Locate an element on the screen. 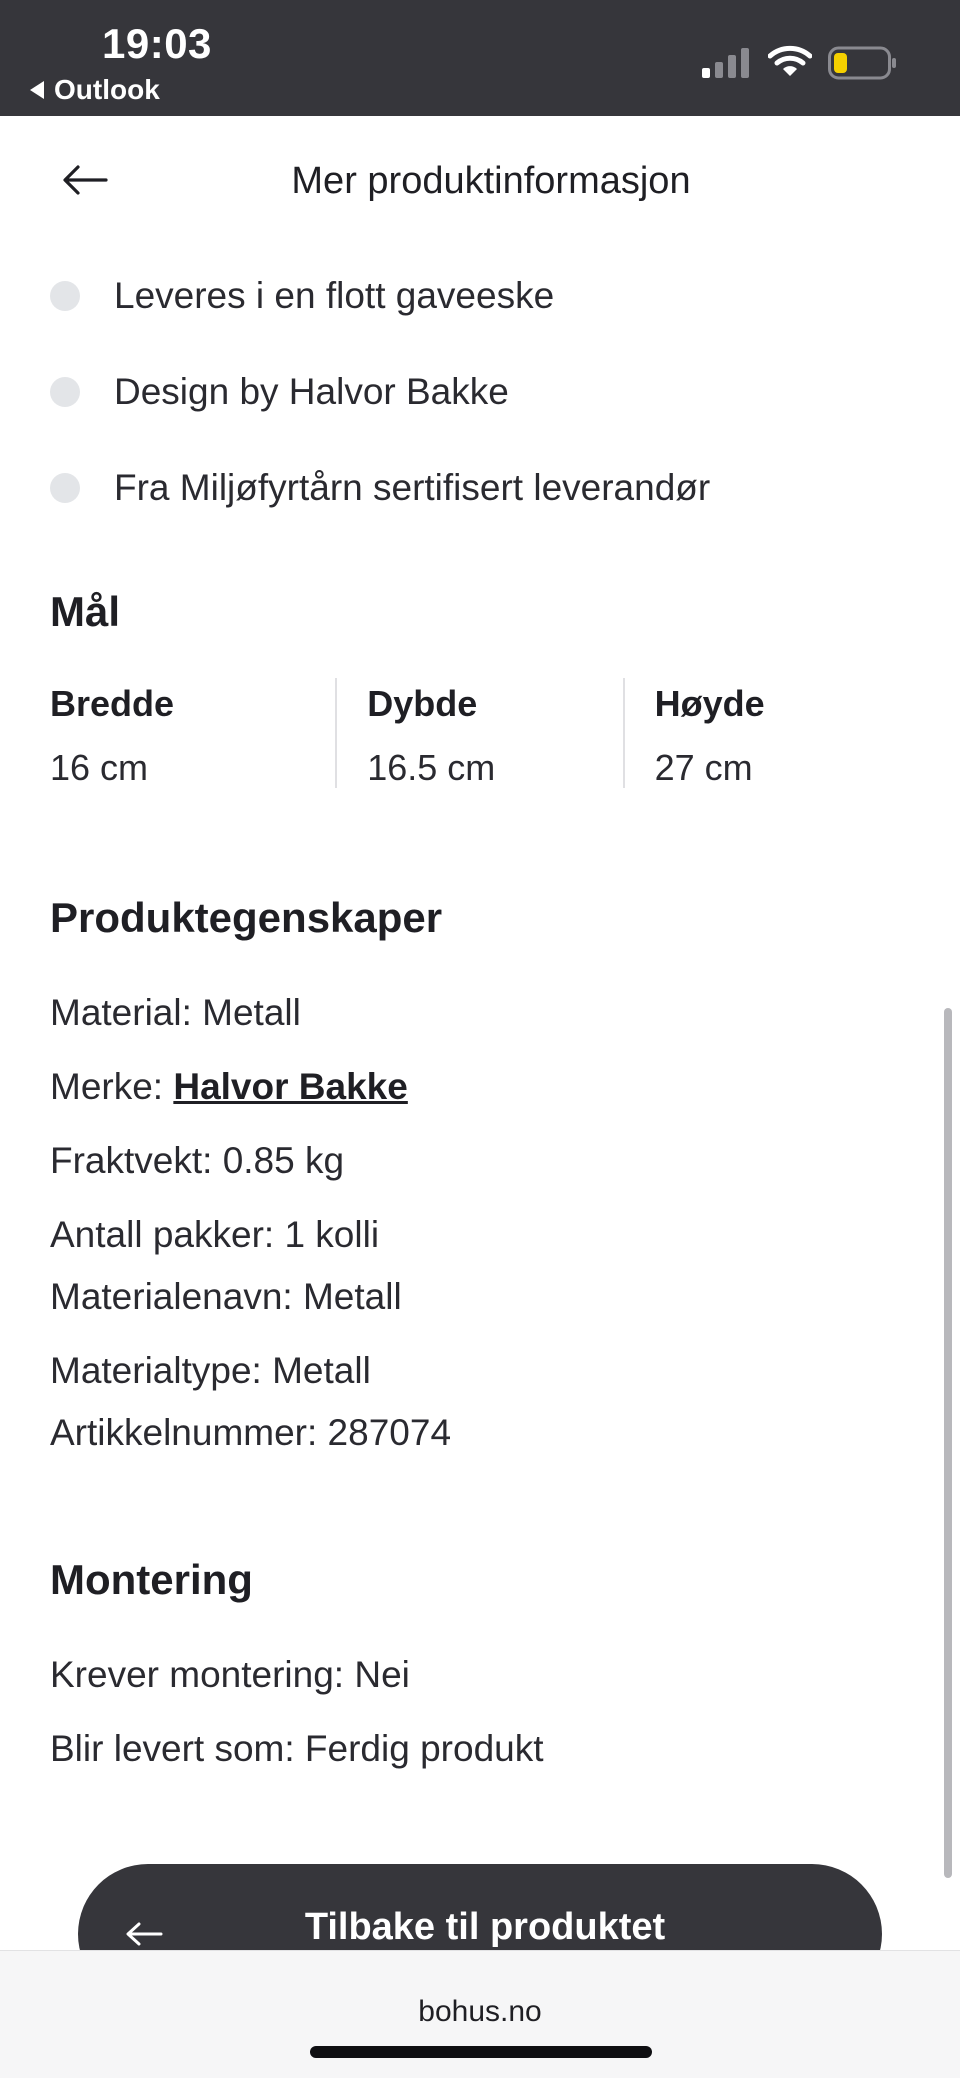 The width and height of the screenshot is (960, 2078). page-title: Mer produktinformasjon is located at coordinates (491, 181).